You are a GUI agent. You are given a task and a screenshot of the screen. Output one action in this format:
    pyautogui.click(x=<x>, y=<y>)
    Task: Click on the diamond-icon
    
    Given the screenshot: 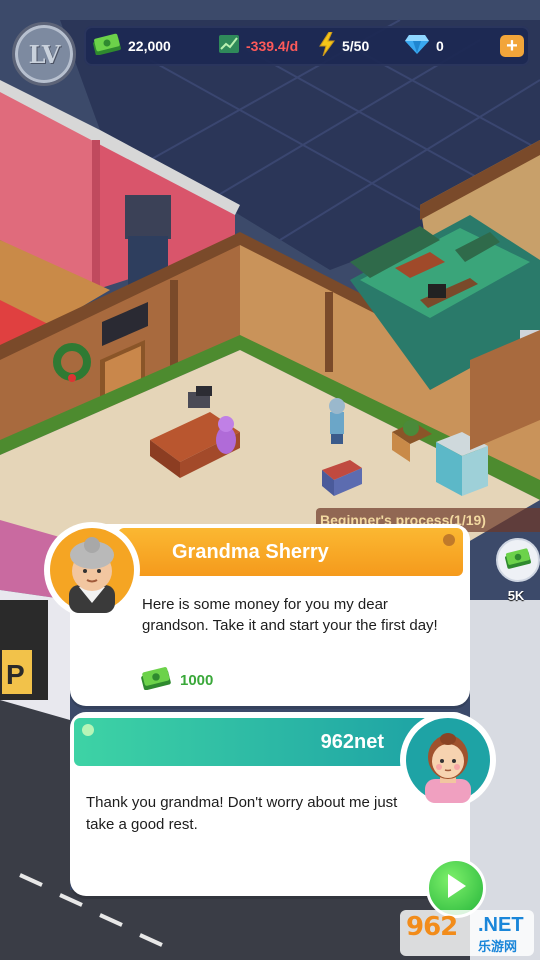 What is the action you would take?
    pyautogui.click(x=417, y=46)
    